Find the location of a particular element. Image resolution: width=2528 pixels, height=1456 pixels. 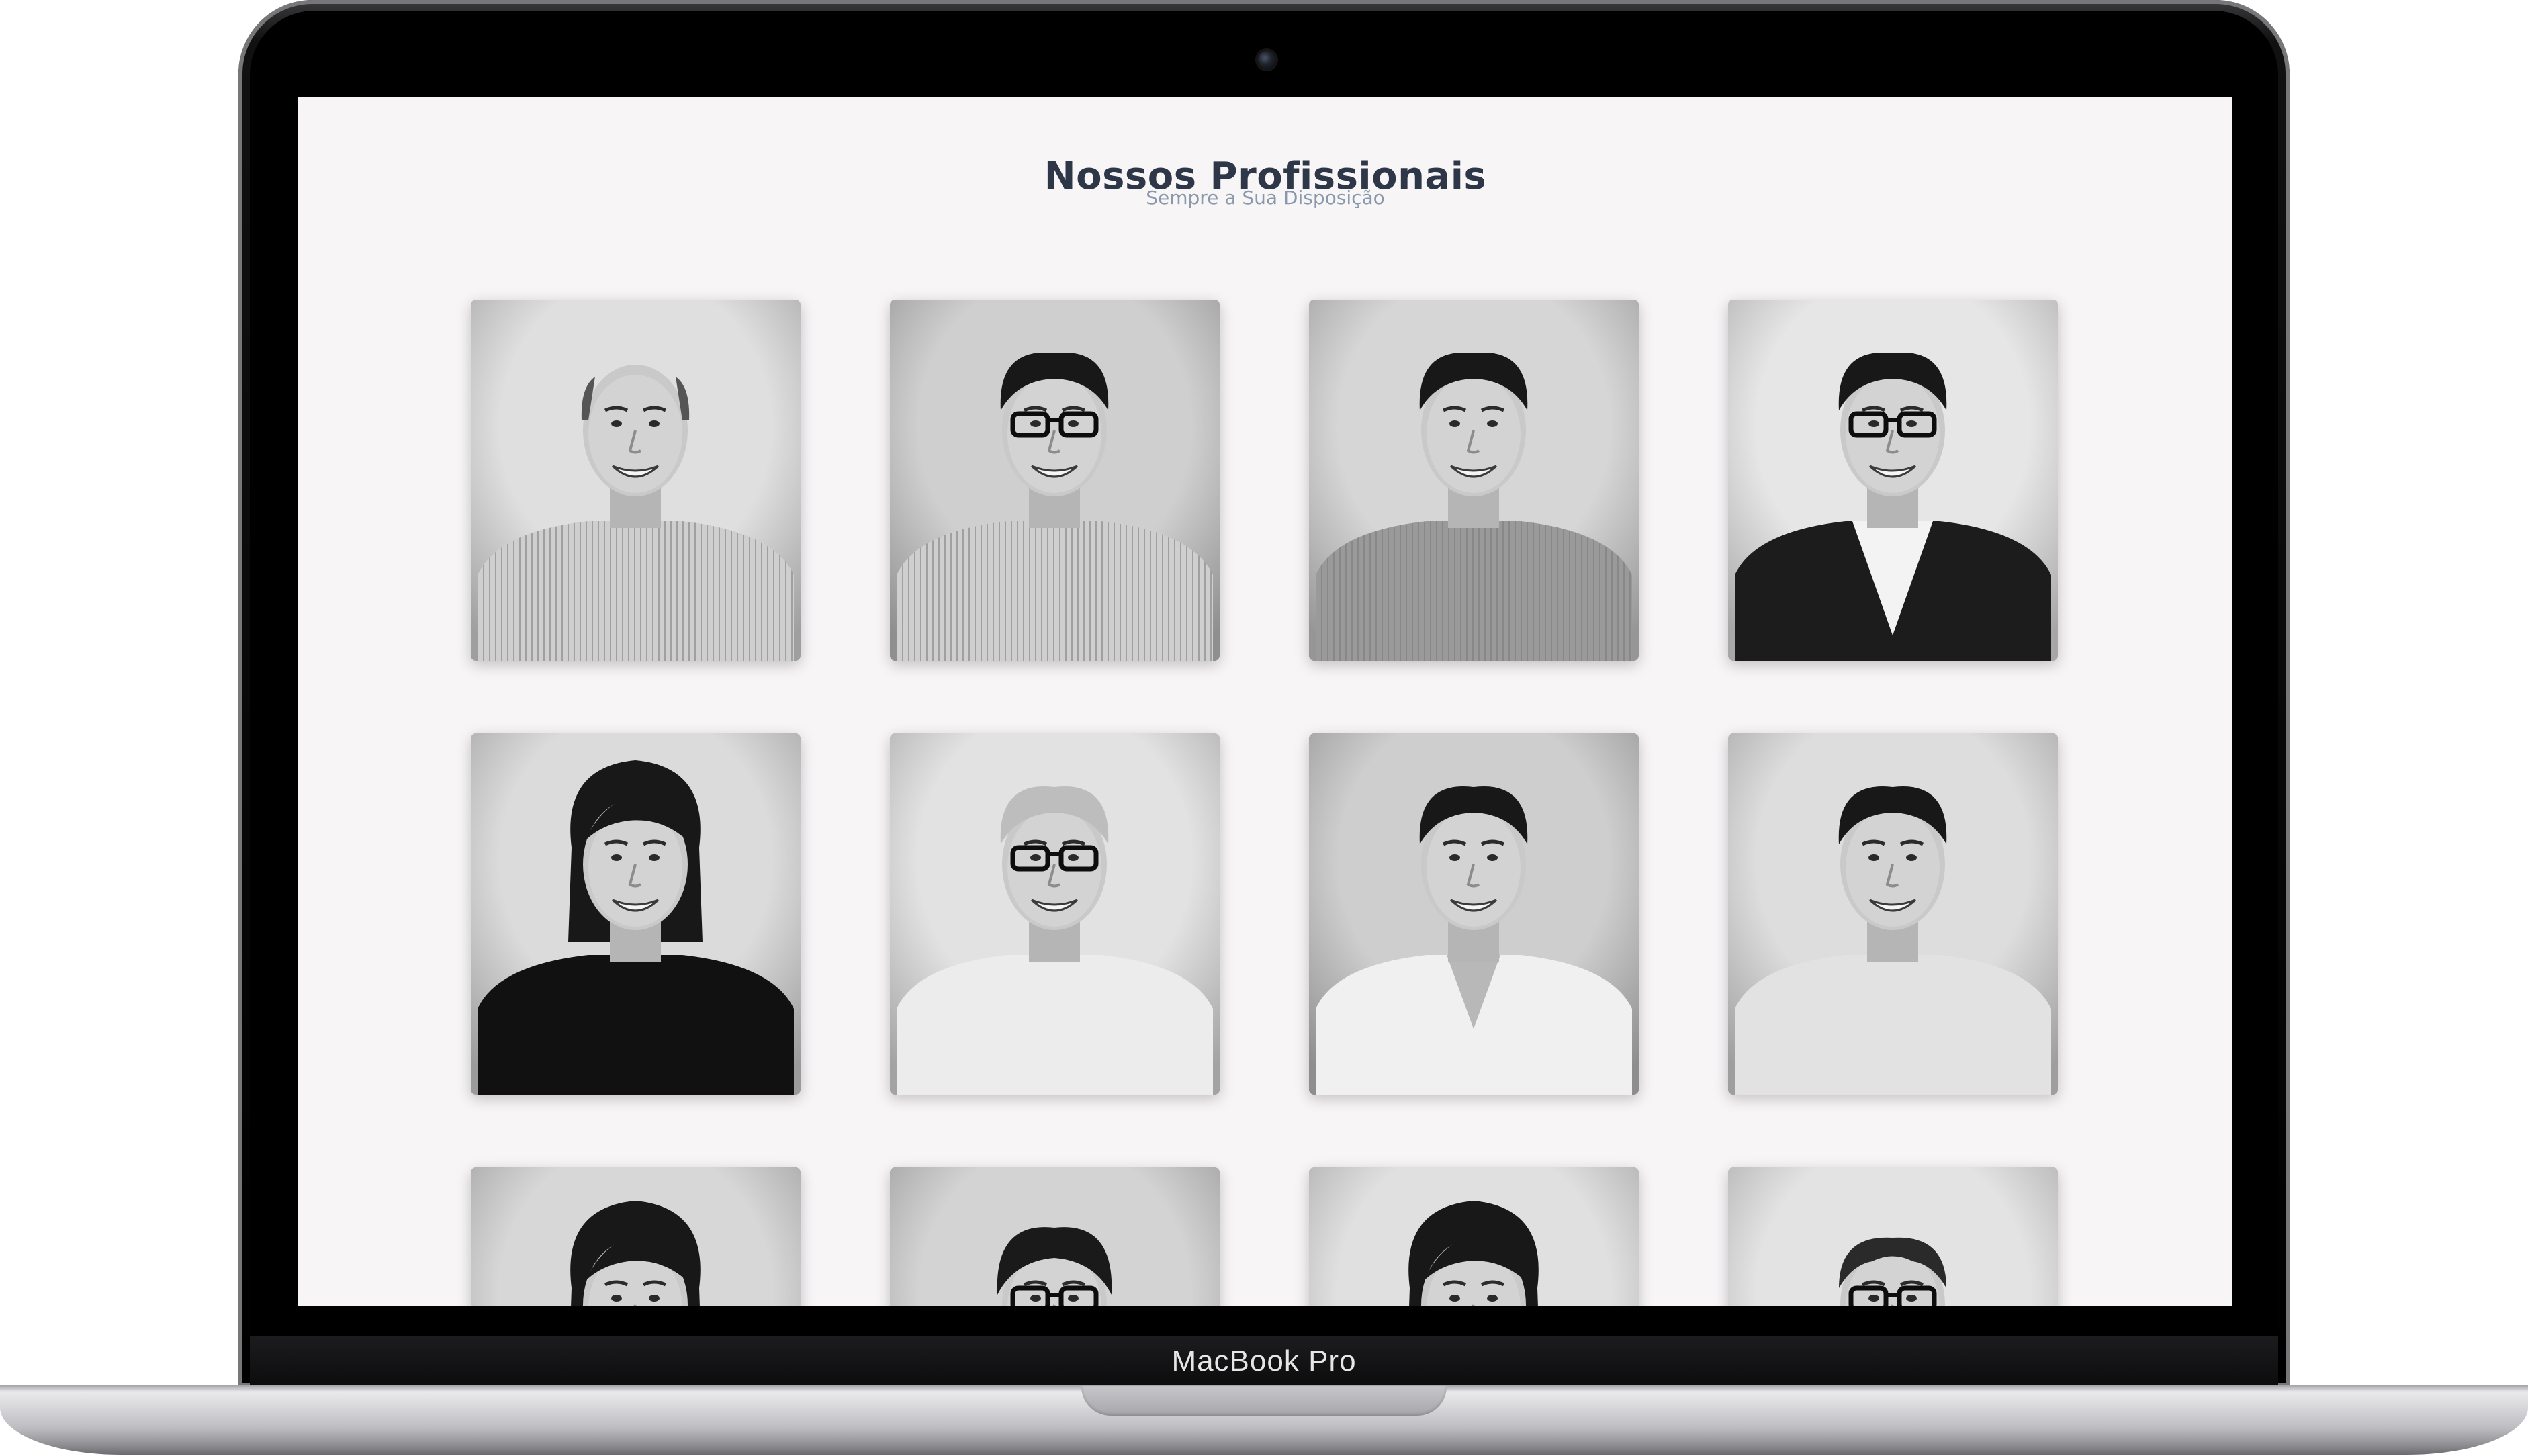

camera-icon is located at coordinates (1266, 60).